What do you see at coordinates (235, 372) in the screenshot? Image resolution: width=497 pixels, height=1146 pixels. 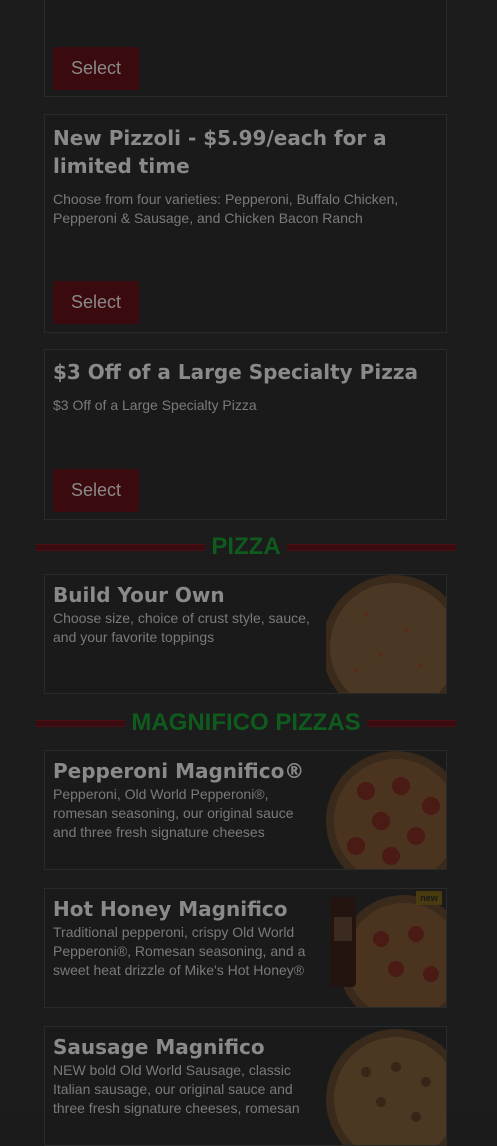 I see `deal-title: $3 Off of a Large Specialty Pizza` at bounding box center [235, 372].